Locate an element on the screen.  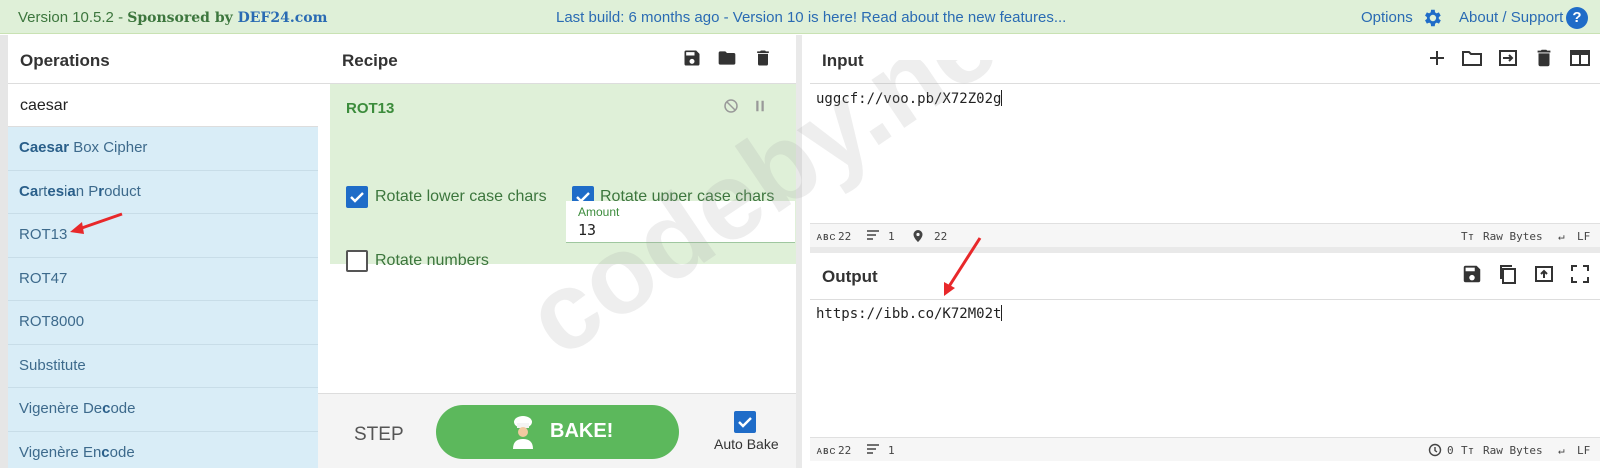
auto-bake-label: Auto Bake is located at coordinates (746, 444).